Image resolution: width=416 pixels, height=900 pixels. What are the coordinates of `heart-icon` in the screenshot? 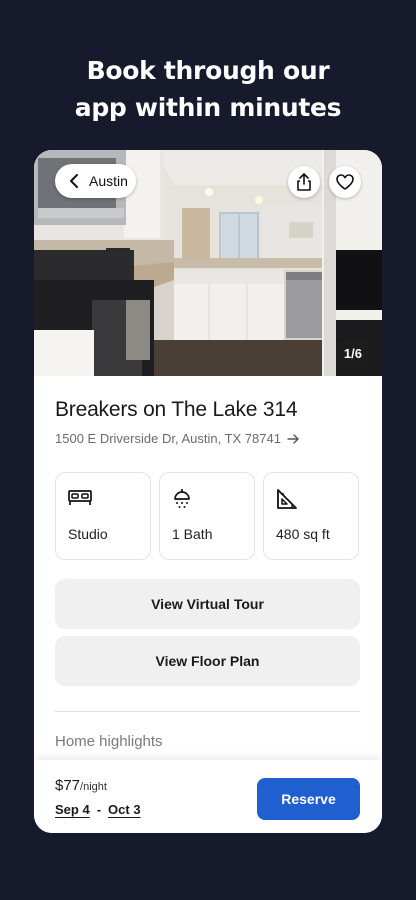 It's located at (345, 182).